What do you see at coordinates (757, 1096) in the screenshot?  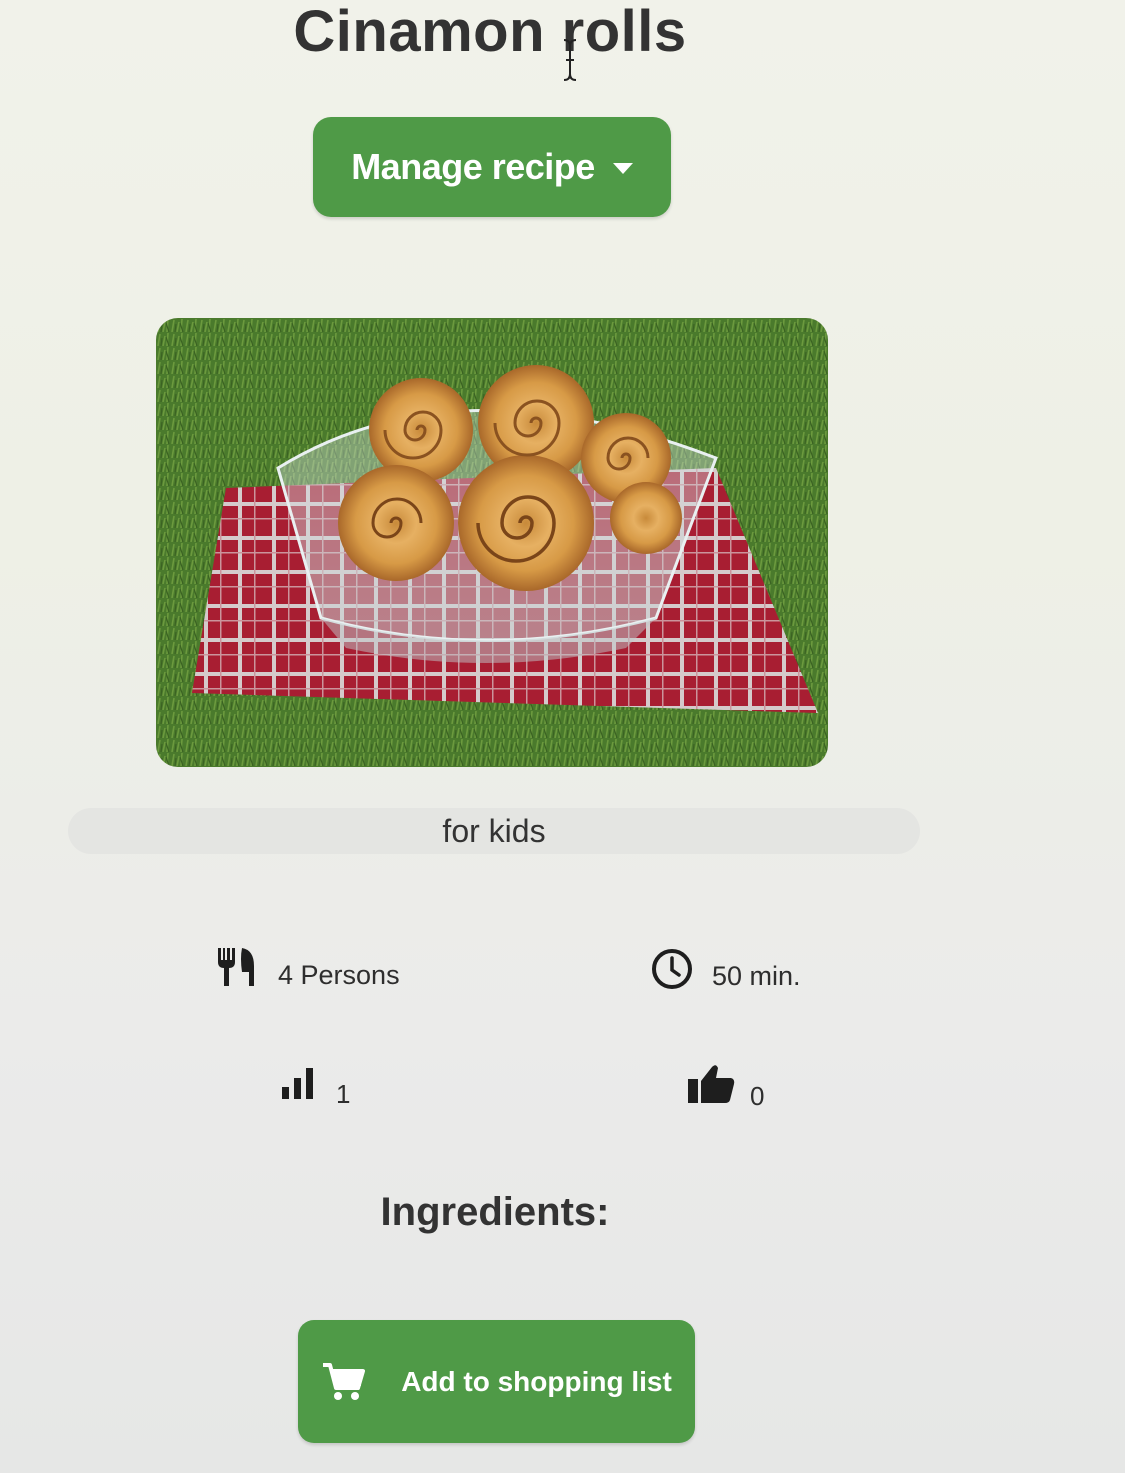 I see `likes-value: 0` at bounding box center [757, 1096].